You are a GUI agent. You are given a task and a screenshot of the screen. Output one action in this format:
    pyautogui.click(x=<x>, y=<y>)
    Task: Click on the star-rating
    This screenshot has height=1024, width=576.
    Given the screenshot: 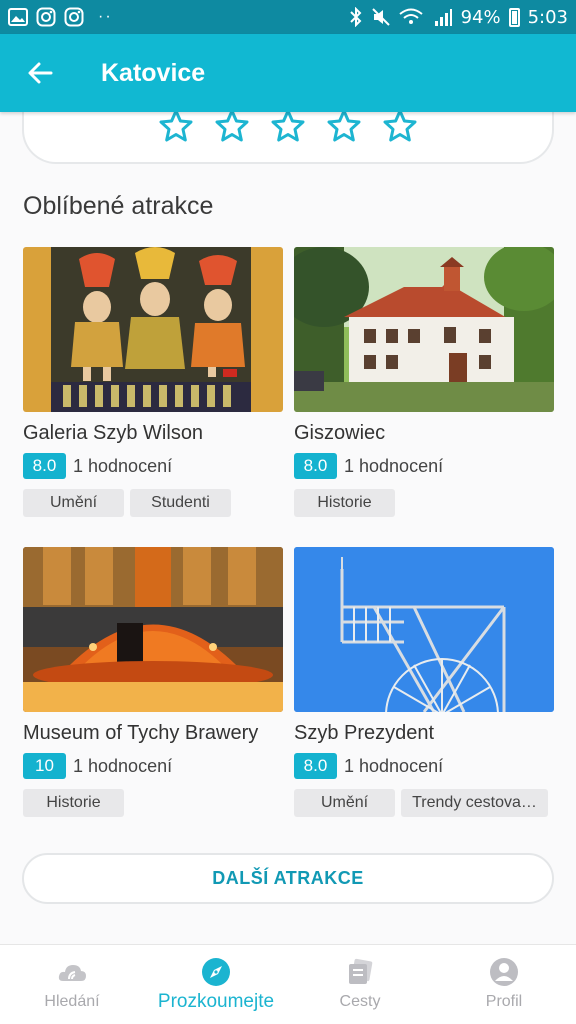 What is the action you would take?
    pyautogui.click(x=288, y=126)
    